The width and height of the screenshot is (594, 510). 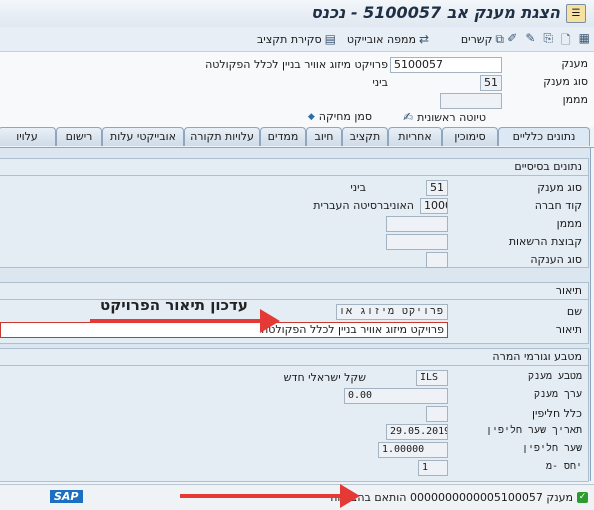 What do you see at coordinates (566, 41) in the screenshot?
I see `create-icon: 🗋` at bounding box center [566, 41].